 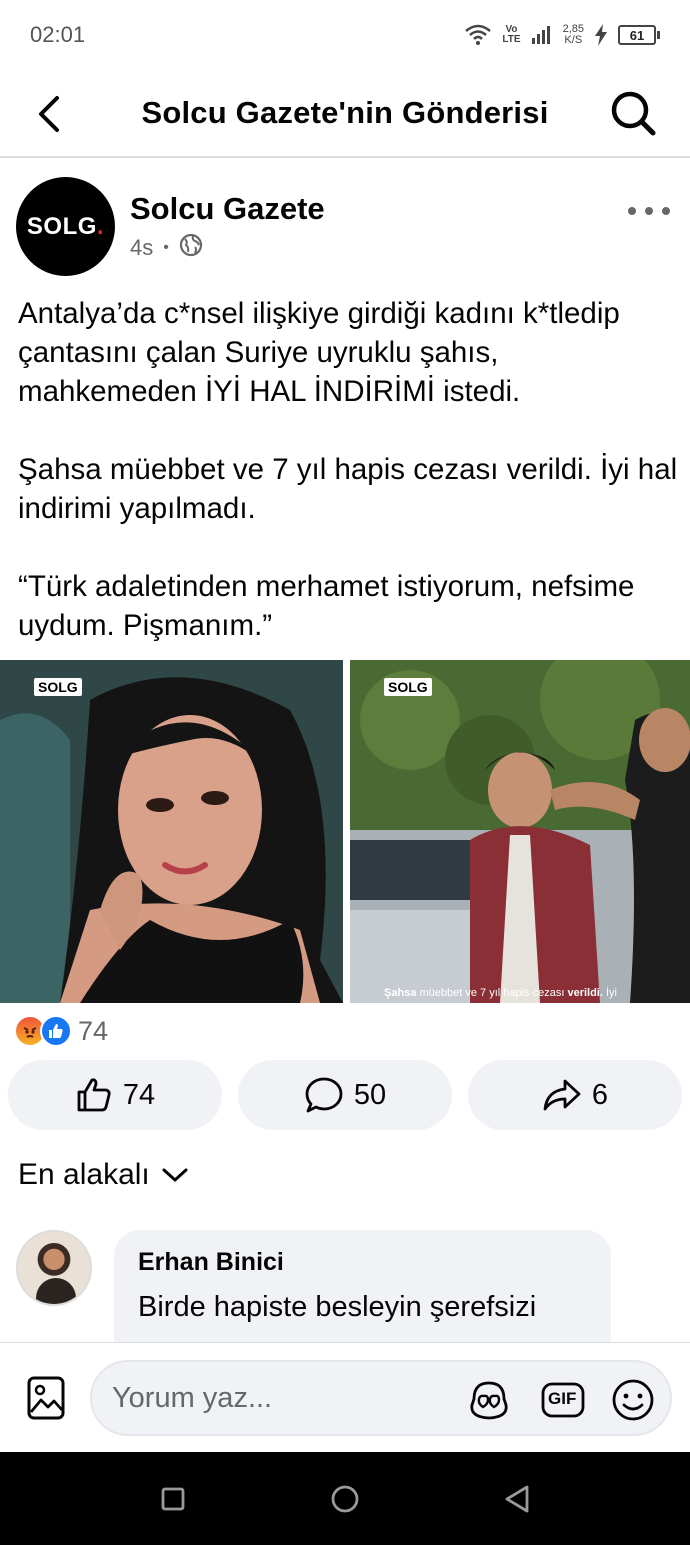 I want to click on woman-photo-illustration, so click(x=171, y=831).